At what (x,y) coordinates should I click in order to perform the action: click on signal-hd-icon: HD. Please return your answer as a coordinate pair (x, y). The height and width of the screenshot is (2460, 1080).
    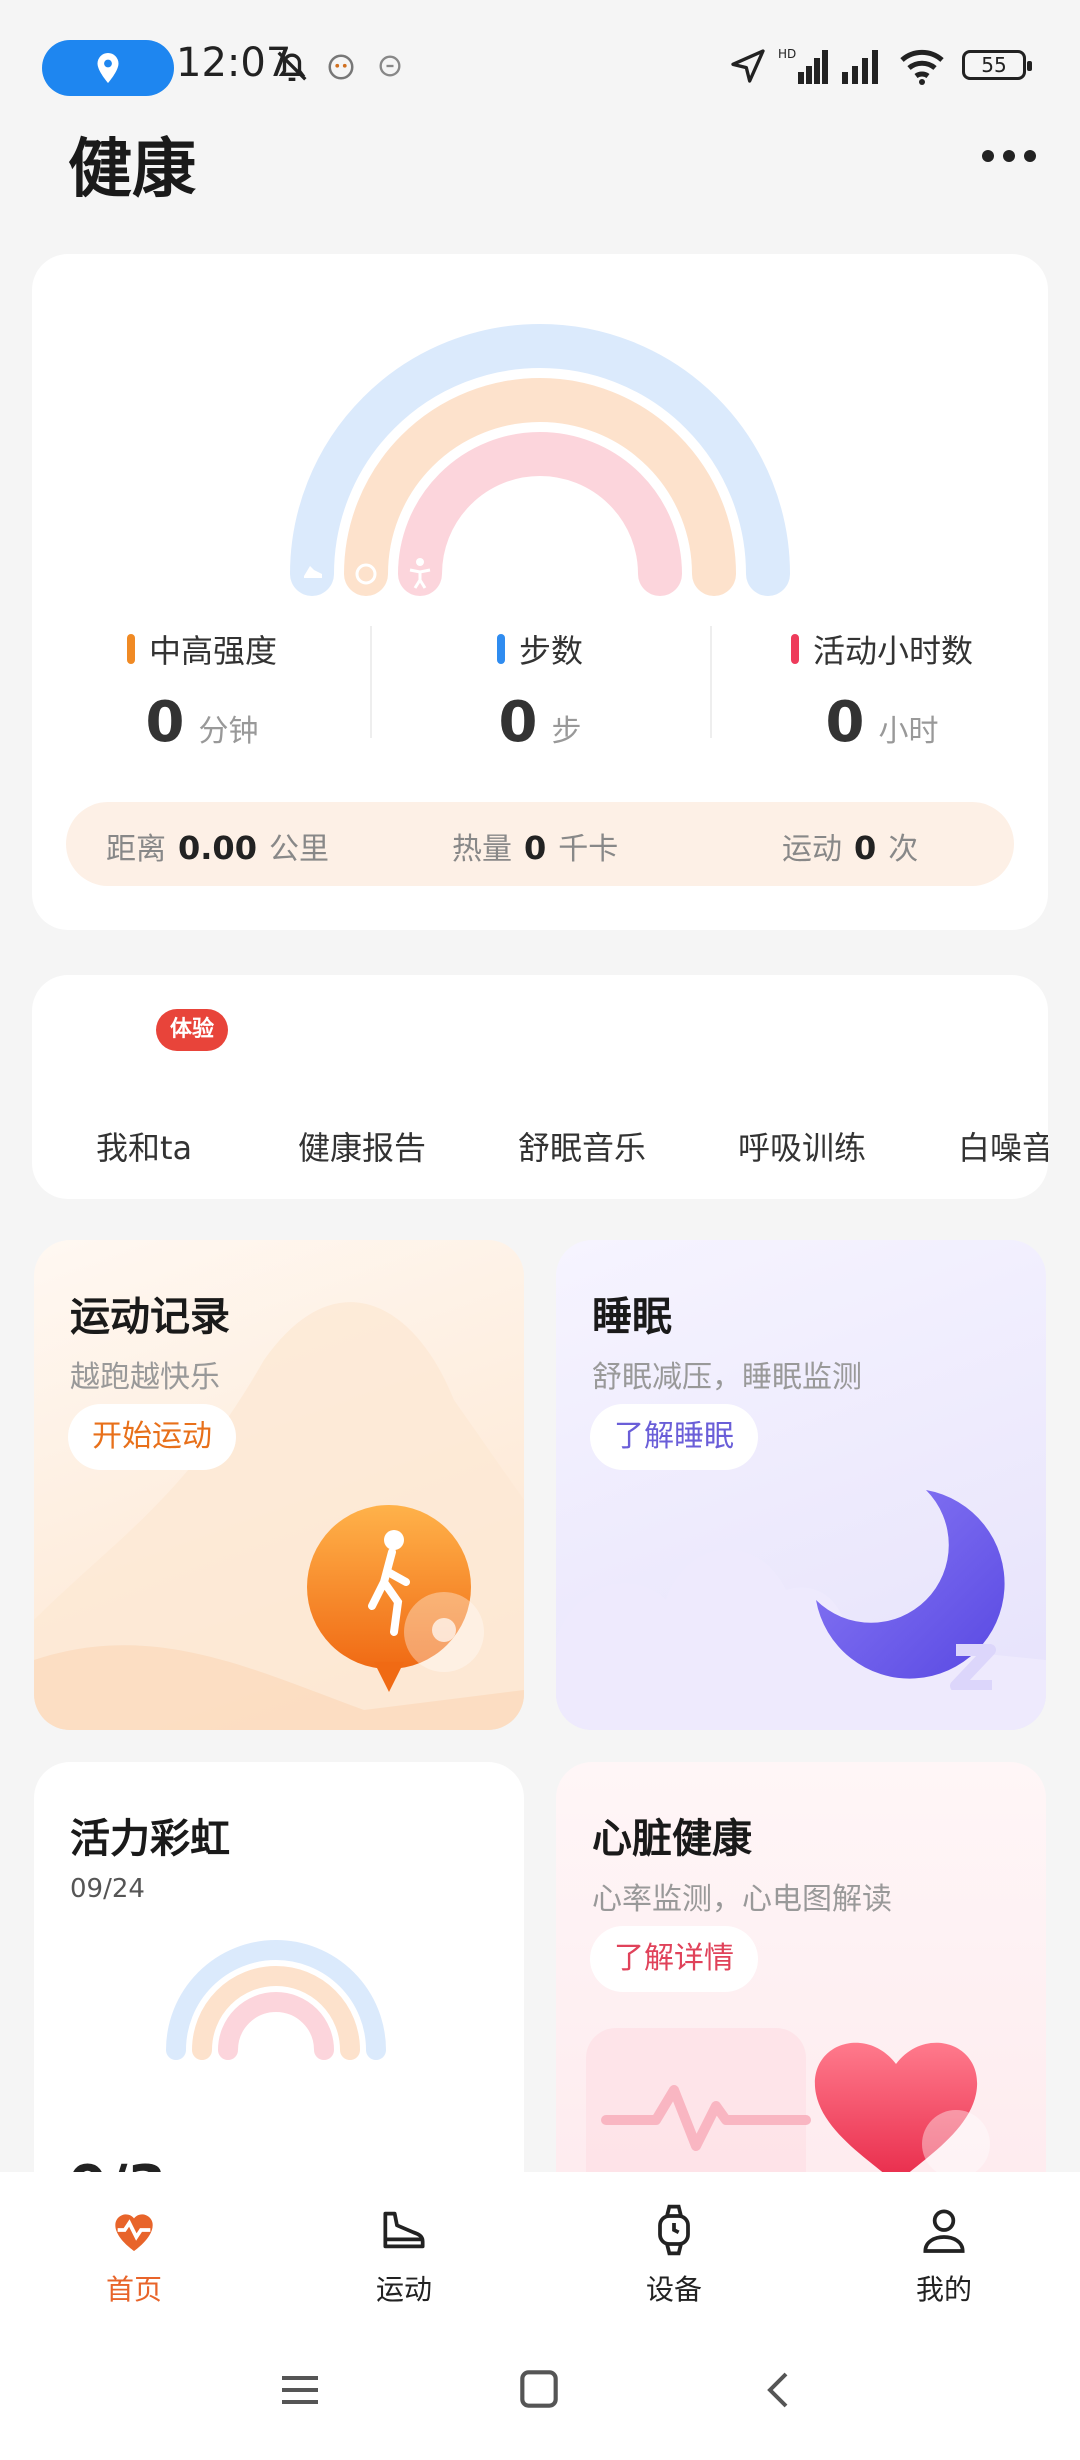
    Looking at the image, I should click on (803, 65).